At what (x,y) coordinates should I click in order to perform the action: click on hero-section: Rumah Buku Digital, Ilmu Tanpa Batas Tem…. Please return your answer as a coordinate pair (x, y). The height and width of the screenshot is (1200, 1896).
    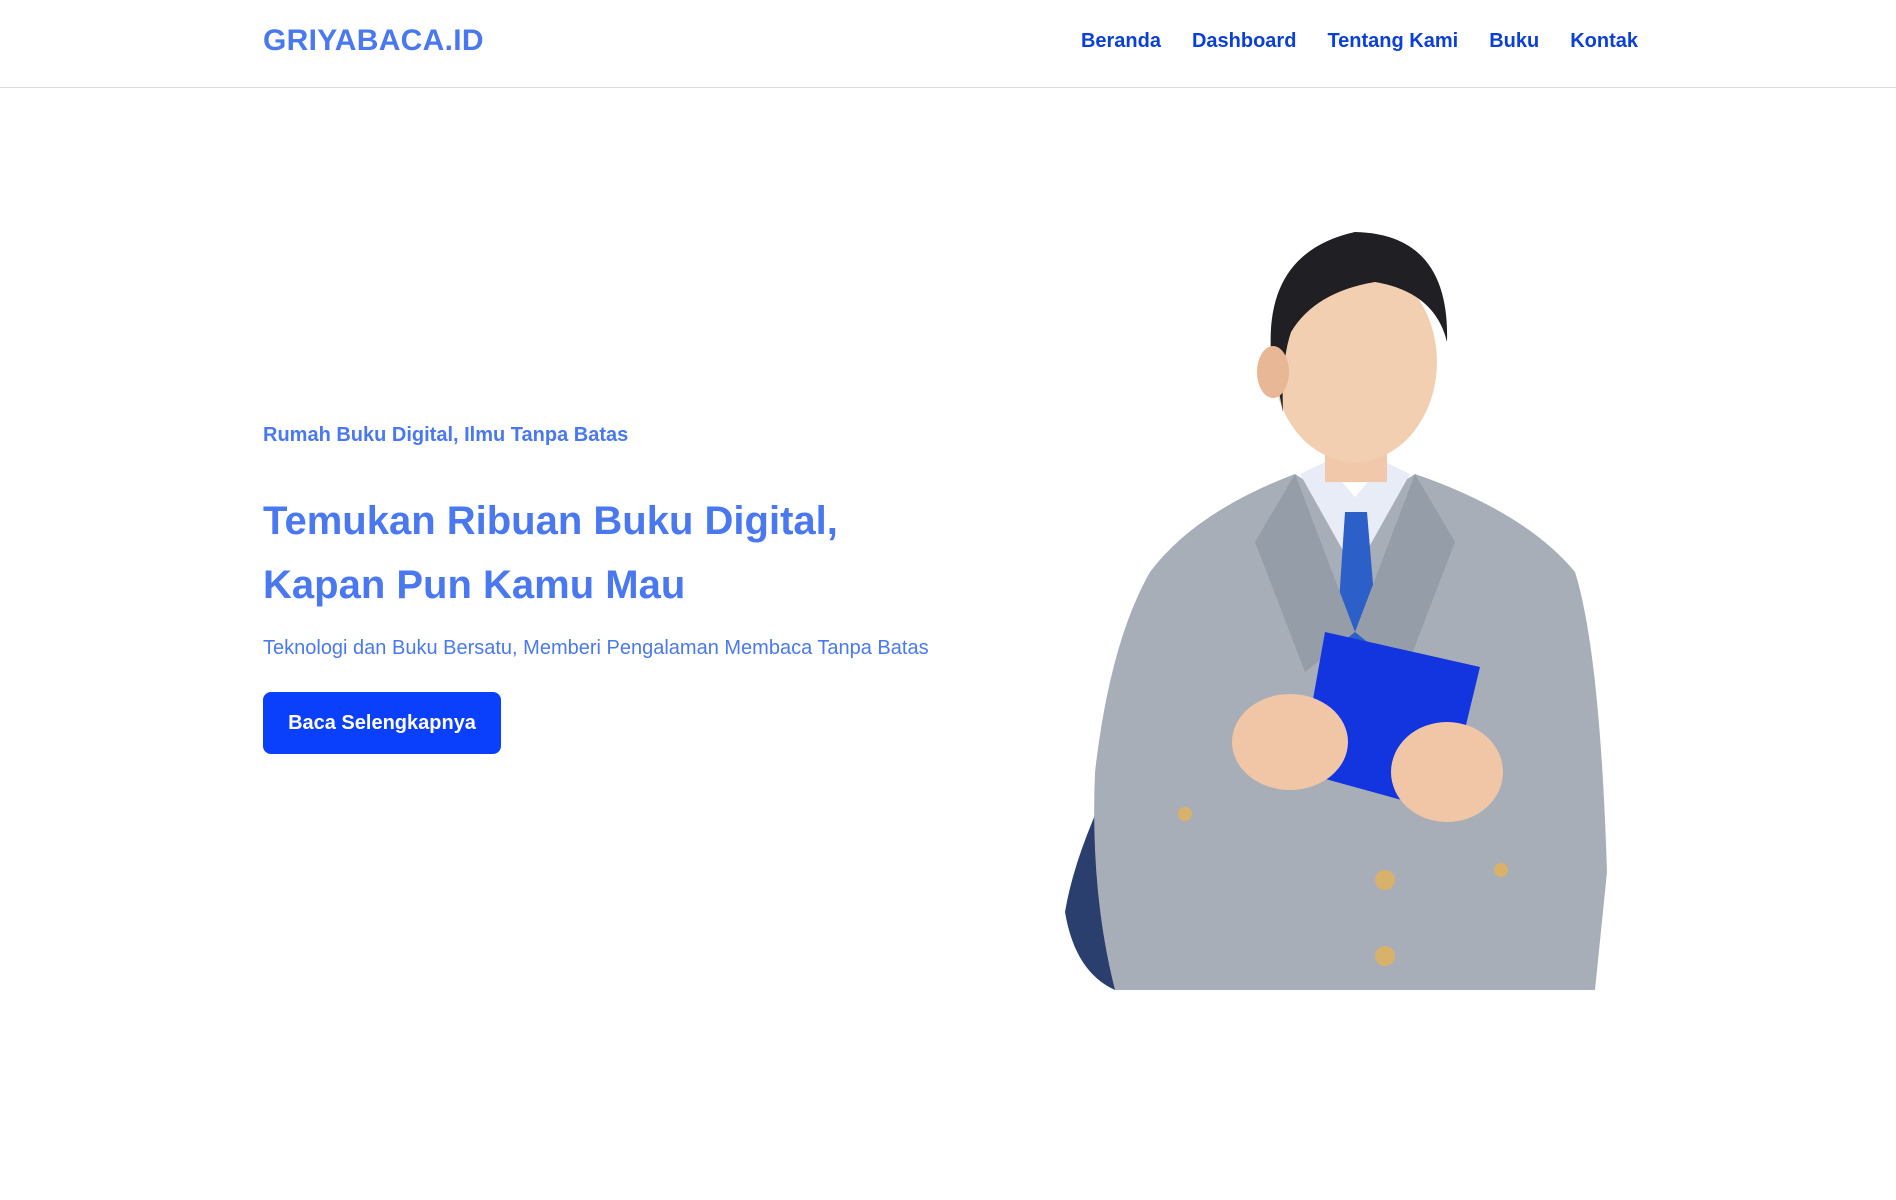
    Looking at the image, I should click on (643, 589).